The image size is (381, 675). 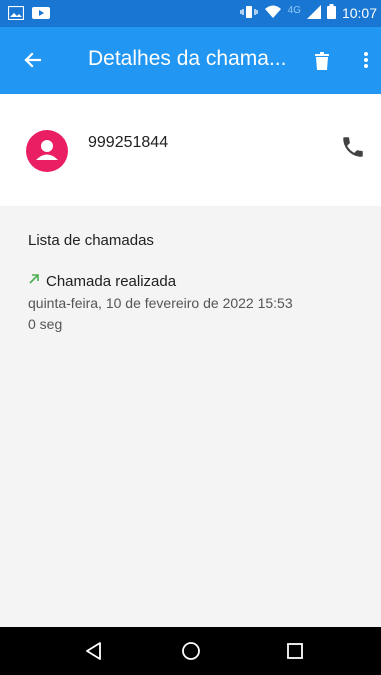 I want to click on nav-home-button, so click(x=191, y=651).